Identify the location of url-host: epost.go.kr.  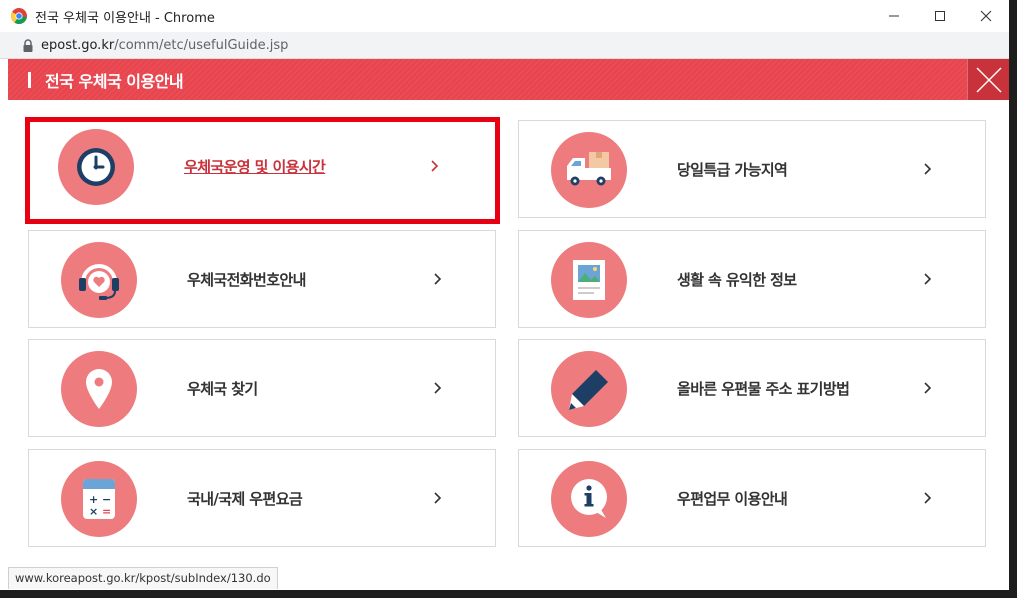
(78, 45).